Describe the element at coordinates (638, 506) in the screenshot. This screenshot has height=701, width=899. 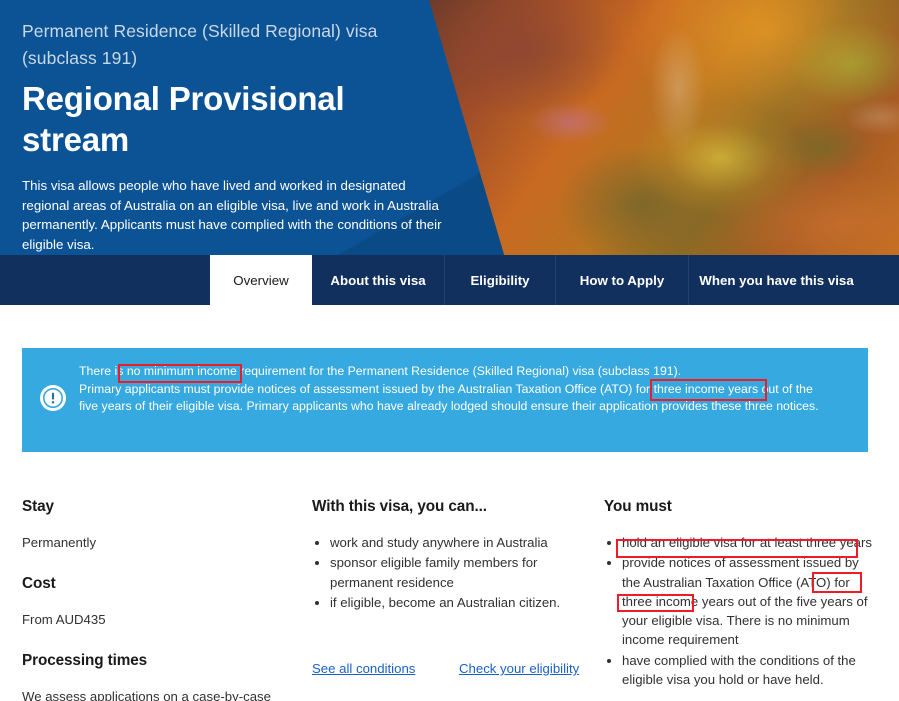
I see `heading-you-must: You must` at that location.